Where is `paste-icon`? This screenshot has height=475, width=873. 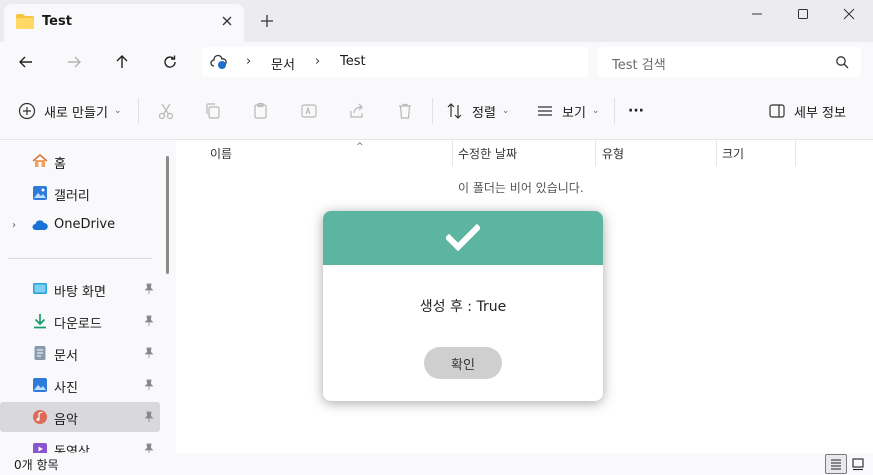
paste-icon is located at coordinates (260, 110).